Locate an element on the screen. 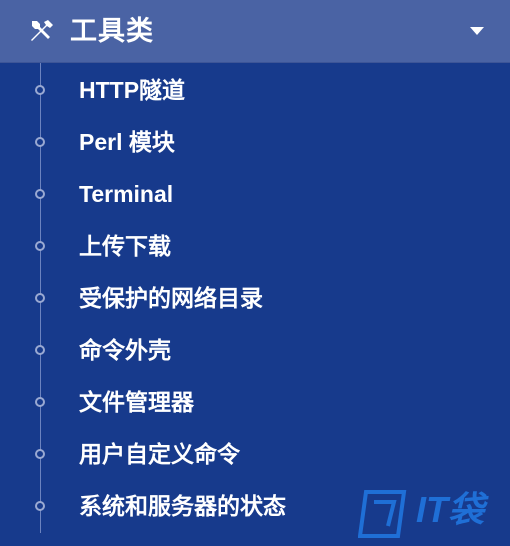 This screenshot has height=546, width=510. menu-item-label: 系统和服务器的状态 is located at coordinates (182, 506).